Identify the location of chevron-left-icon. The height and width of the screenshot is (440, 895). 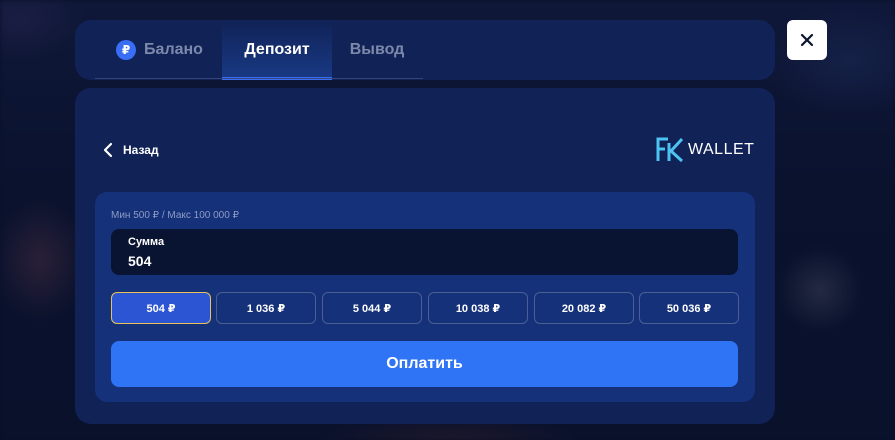
(108, 150).